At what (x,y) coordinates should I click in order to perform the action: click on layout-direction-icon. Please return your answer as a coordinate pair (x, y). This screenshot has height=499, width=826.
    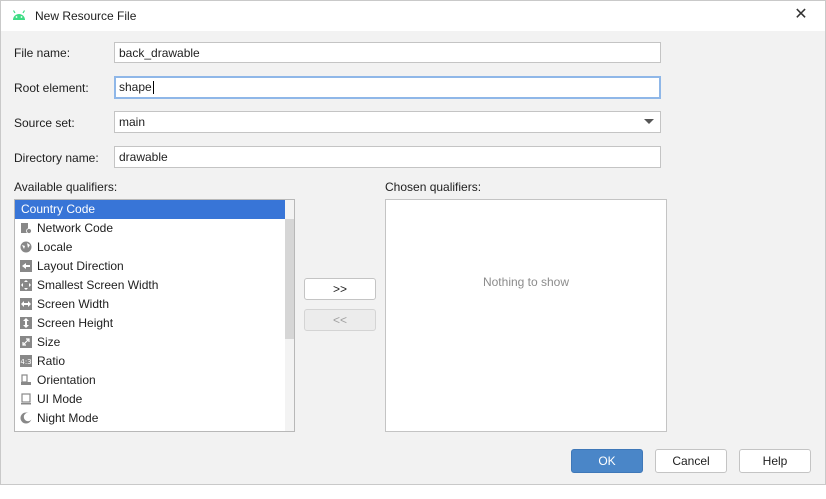
    Looking at the image, I should click on (26, 265).